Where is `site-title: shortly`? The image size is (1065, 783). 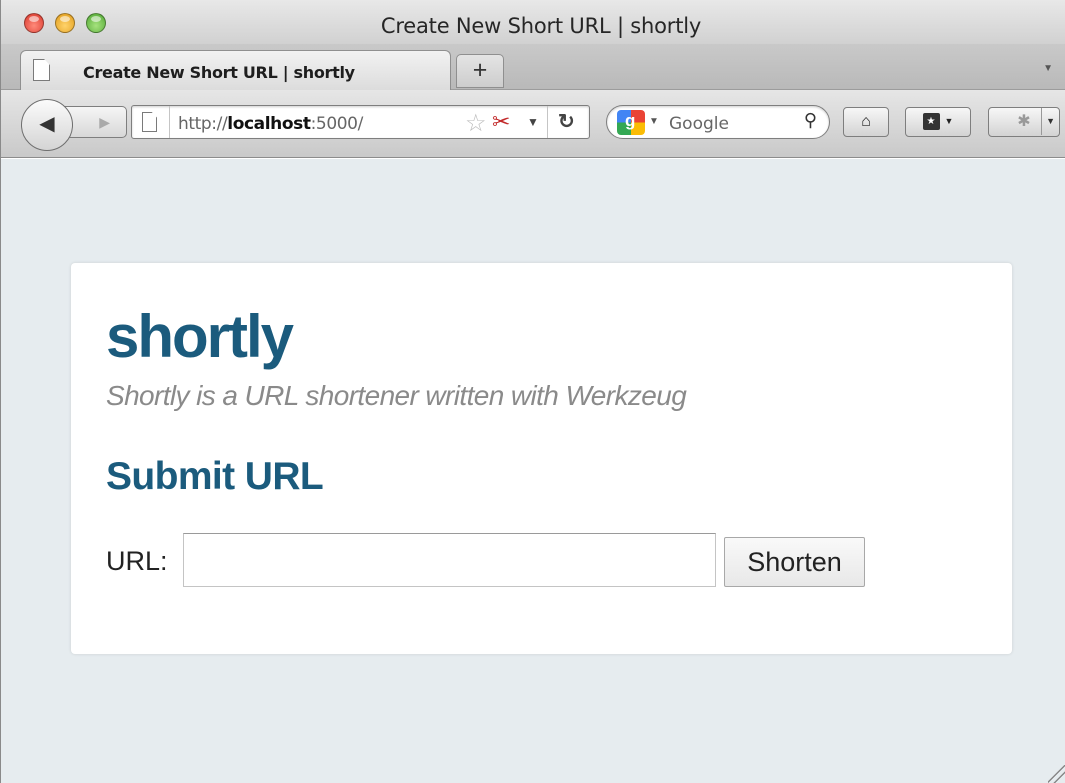
site-title: shortly is located at coordinates (200, 336).